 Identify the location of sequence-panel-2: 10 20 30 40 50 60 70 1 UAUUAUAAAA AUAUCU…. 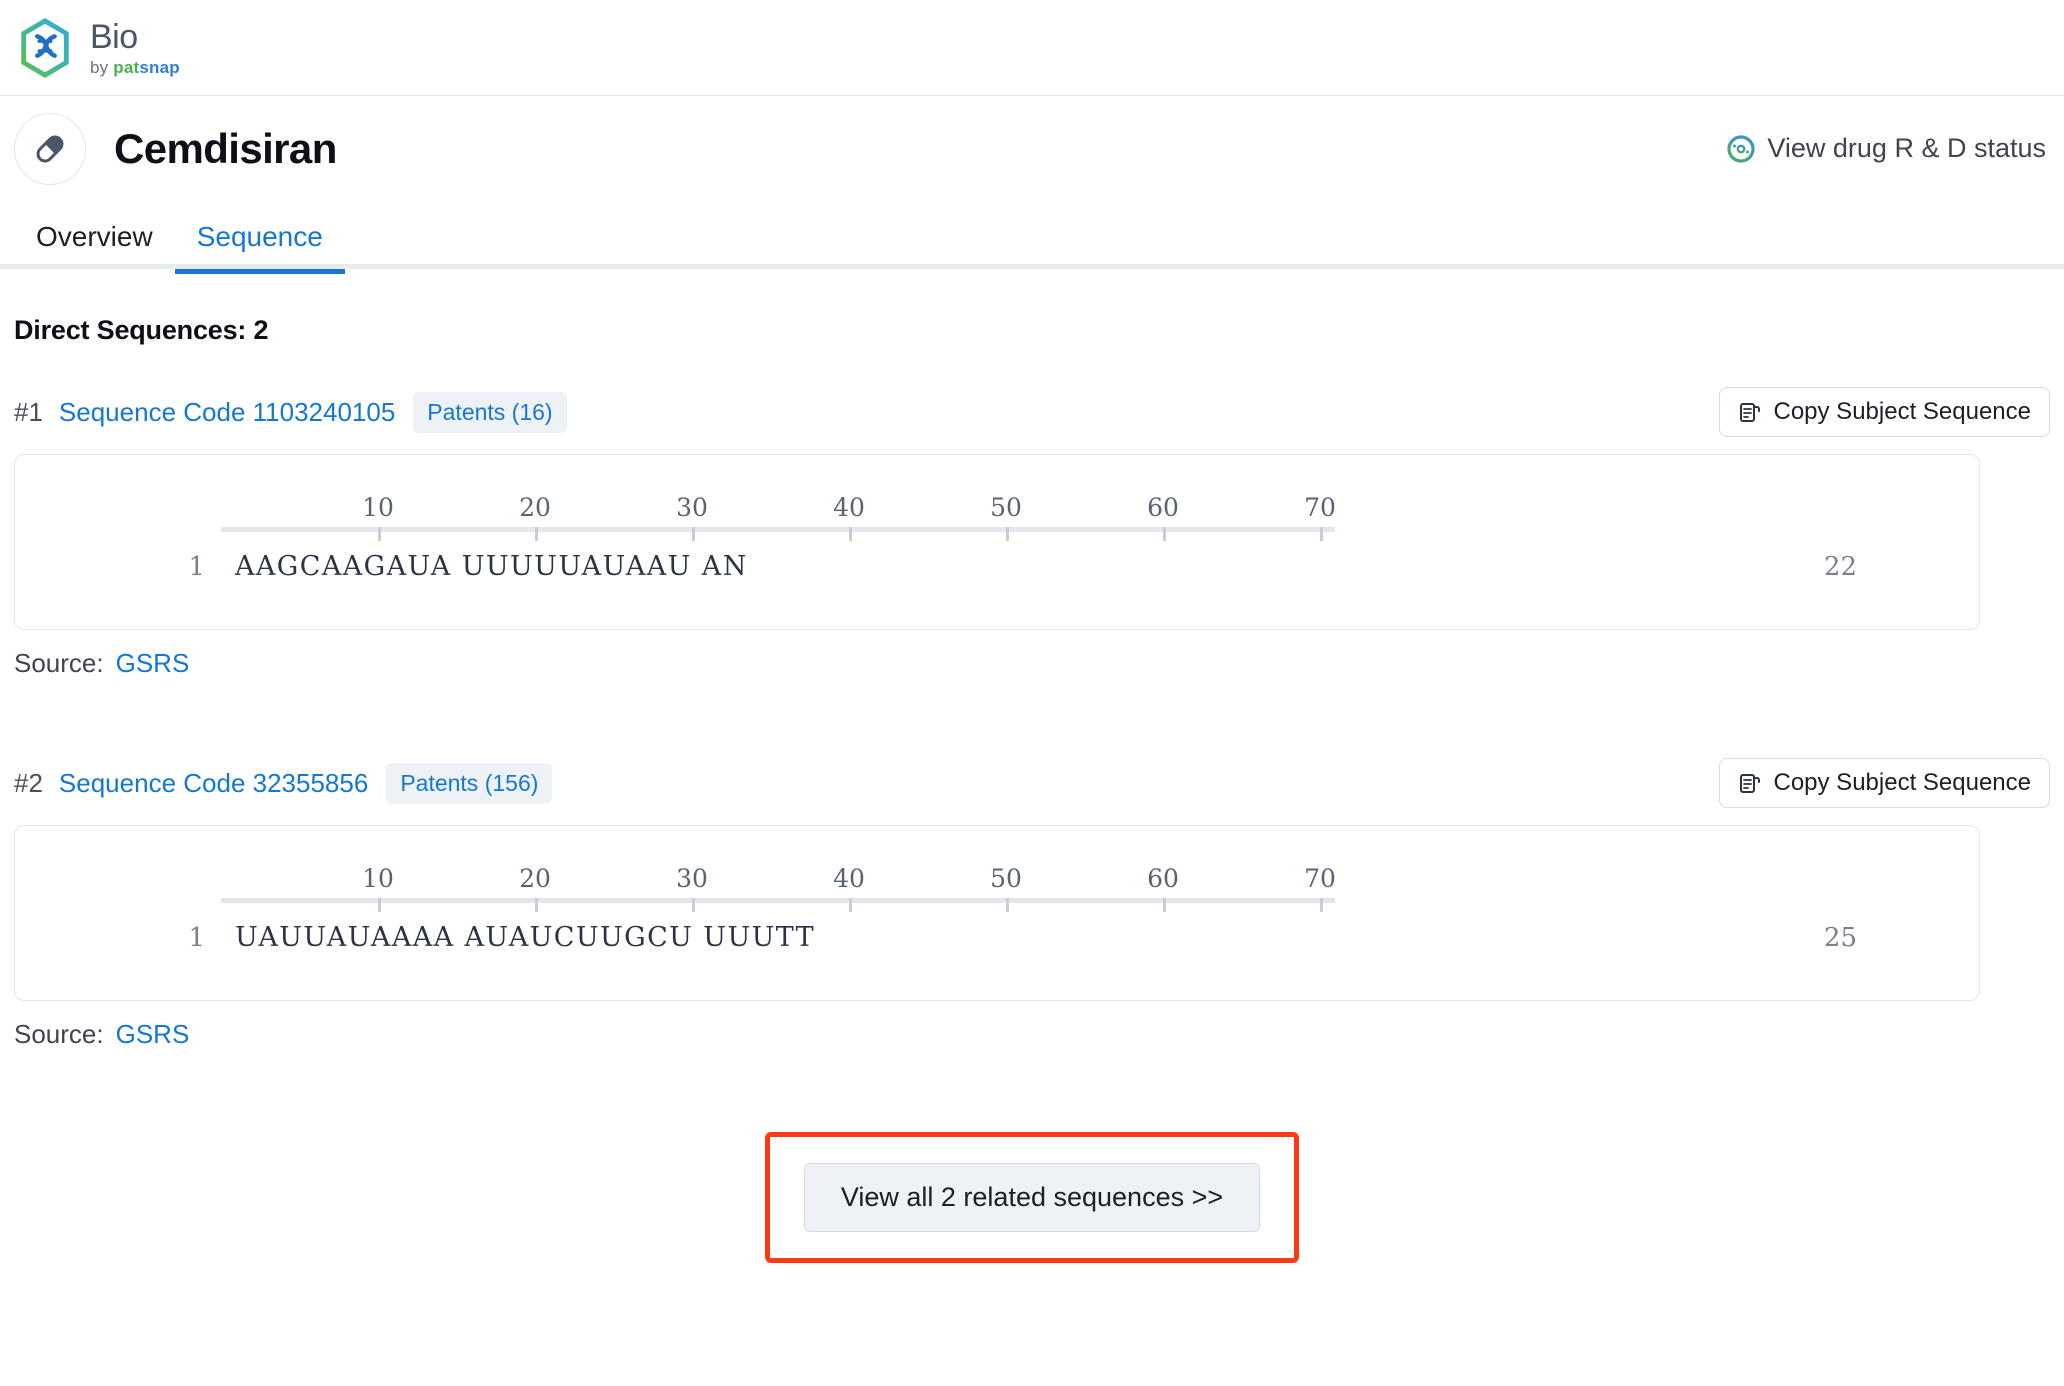
(997, 913).